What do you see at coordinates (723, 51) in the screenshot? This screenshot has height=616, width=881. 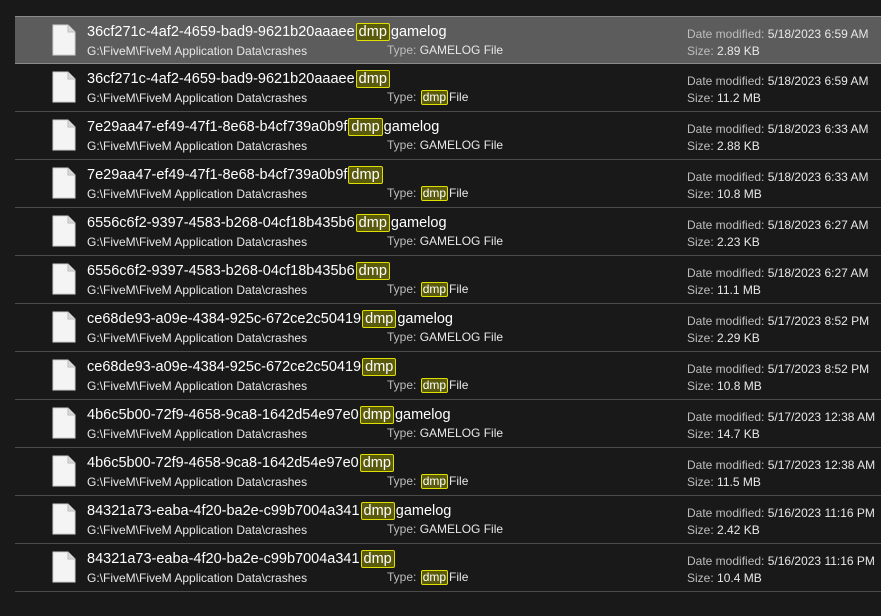 I see `file-size: Size: 2.89 KB` at bounding box center [723, 51].